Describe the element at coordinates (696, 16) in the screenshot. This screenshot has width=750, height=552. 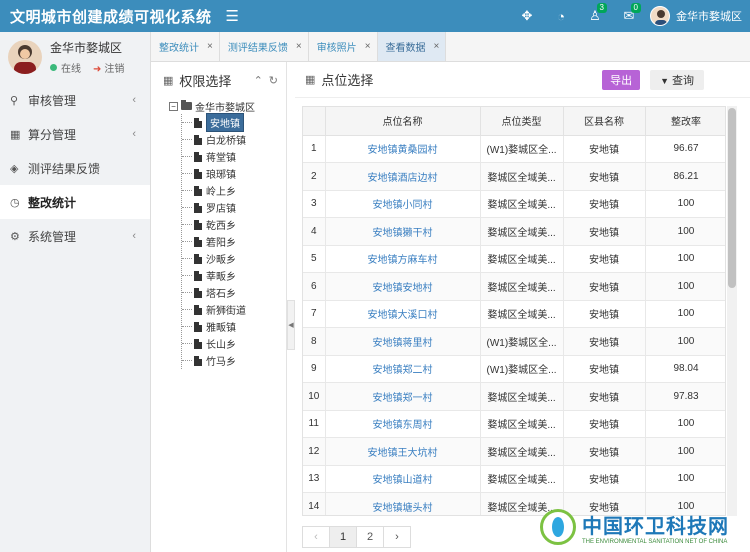
I see `header-user-menu: 金华市婺城区` at that location.